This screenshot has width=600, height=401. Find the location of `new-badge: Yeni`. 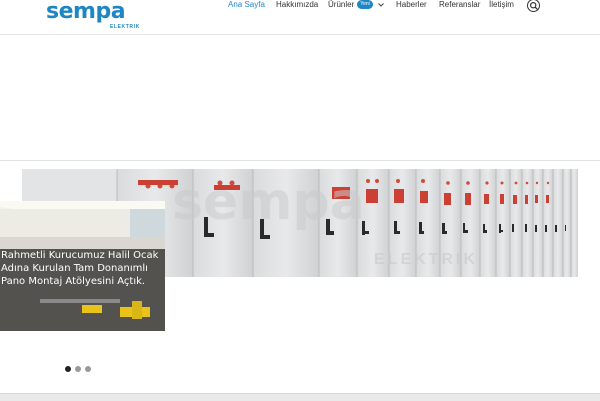

new-badge: Yeni is located at coordinates (365, 4).